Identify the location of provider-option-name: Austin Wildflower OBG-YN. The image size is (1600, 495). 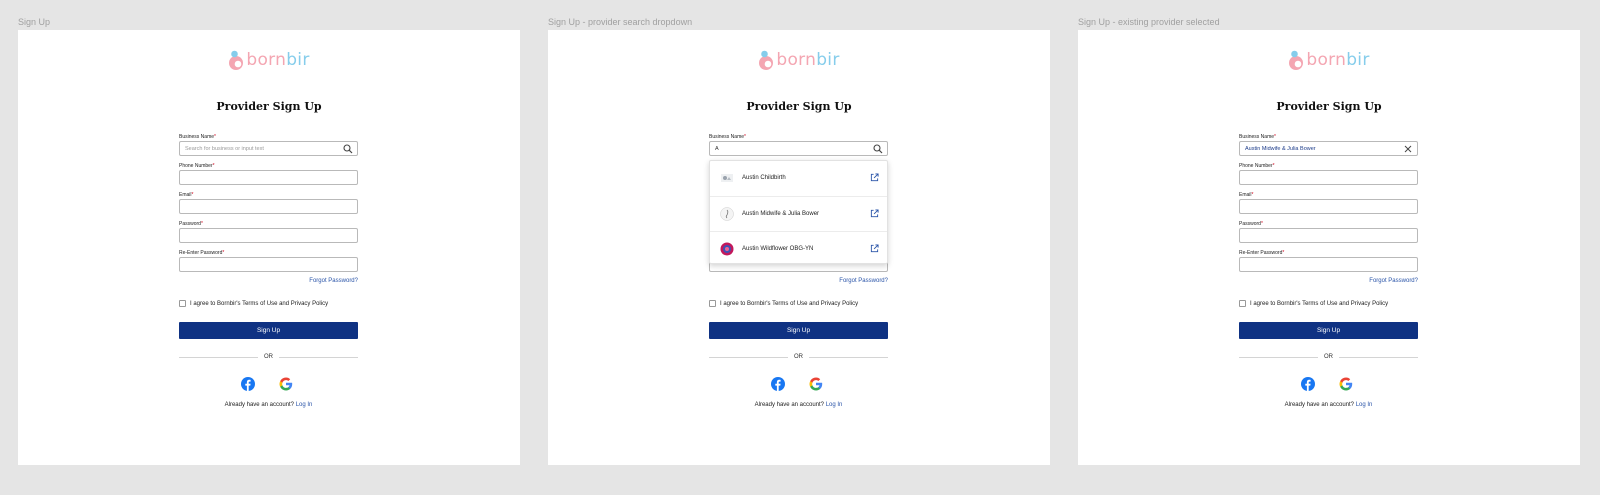
(778, 248).